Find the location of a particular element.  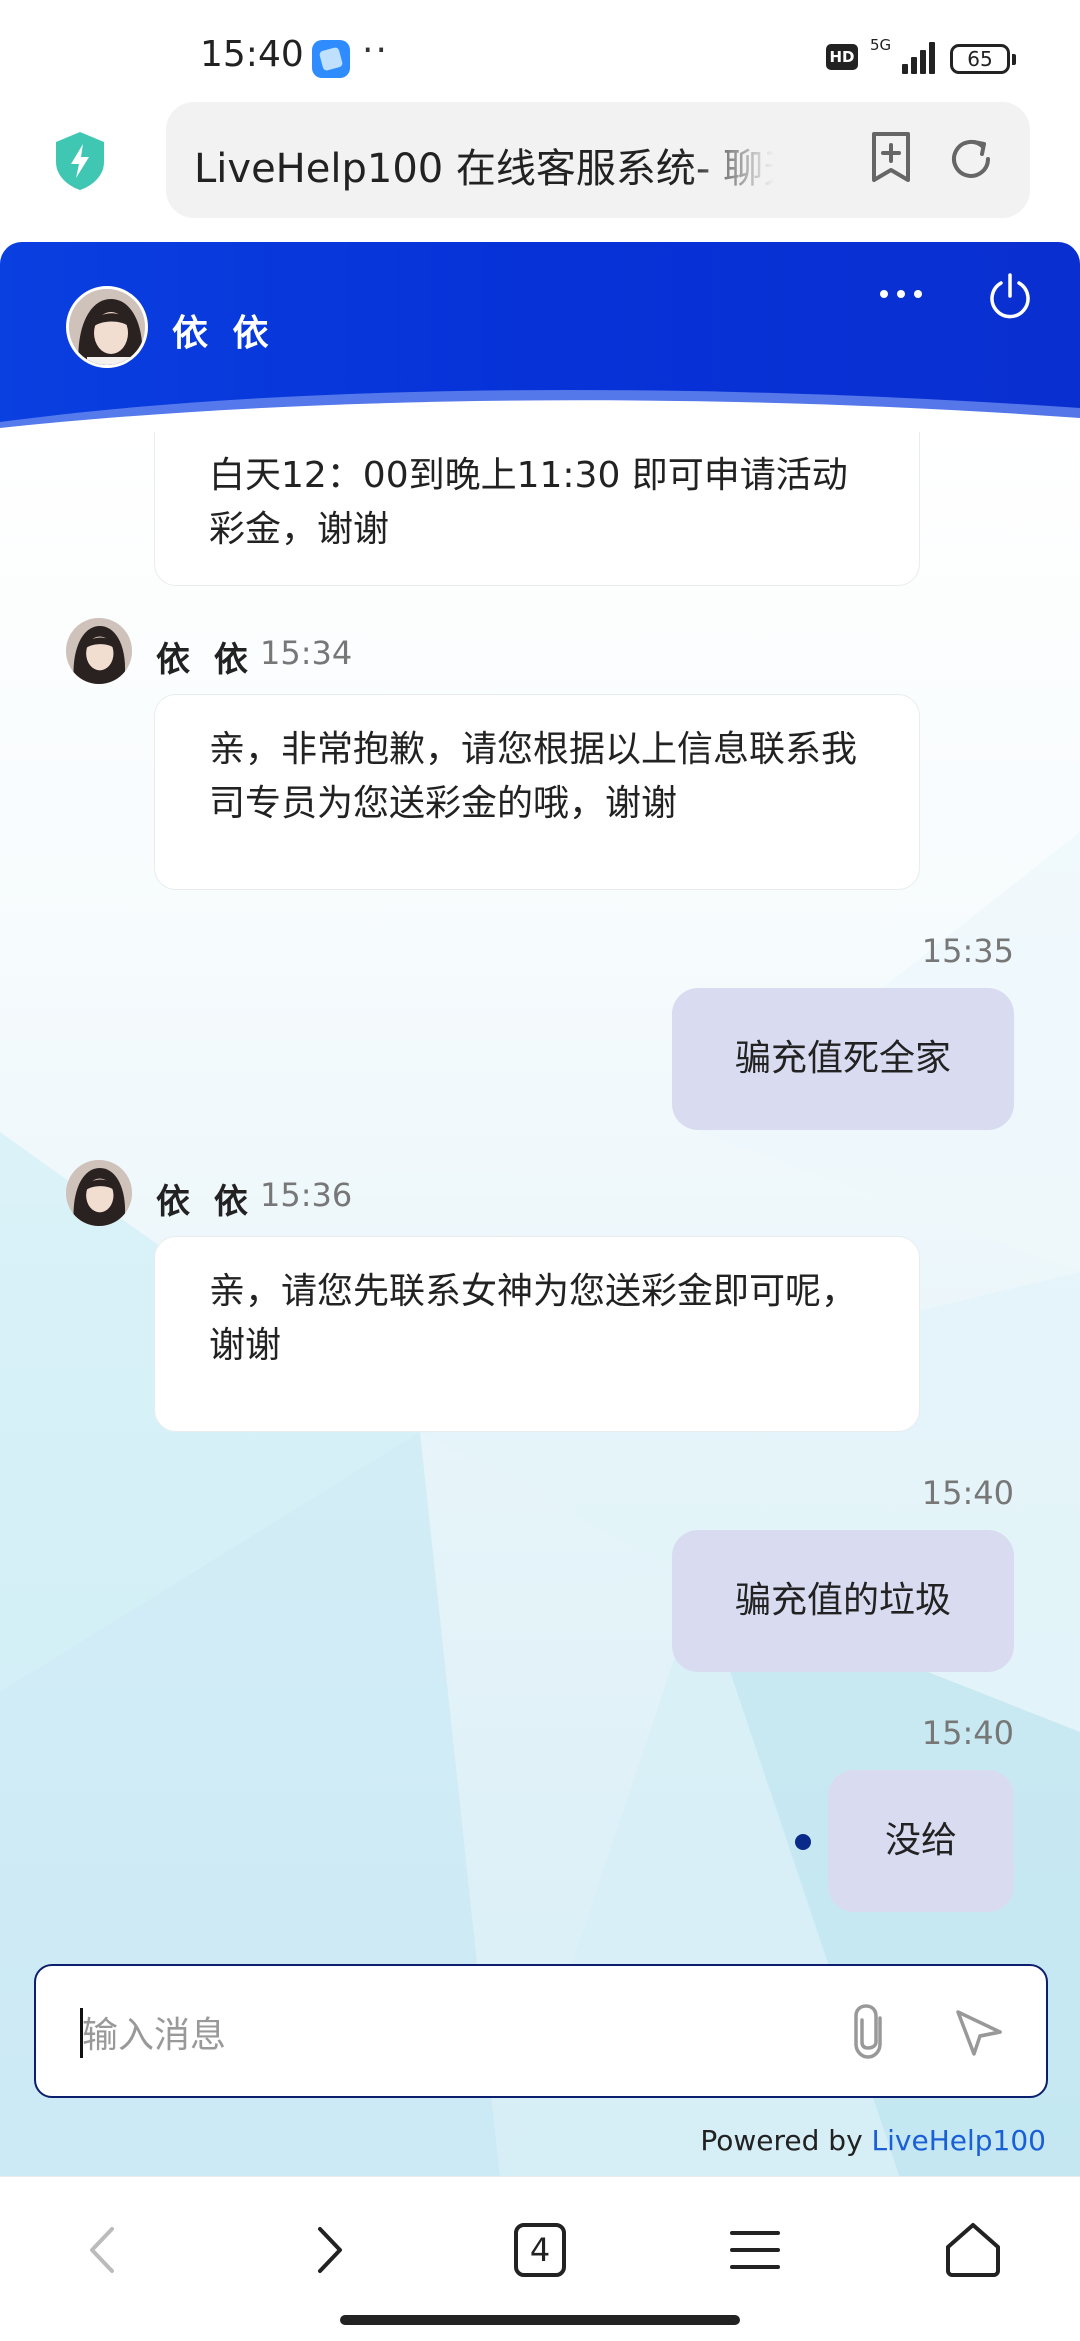

security-shield-icon is located at coordinates (80, 161).